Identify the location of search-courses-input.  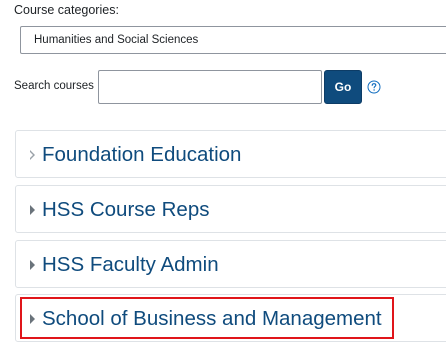
(210, 87).